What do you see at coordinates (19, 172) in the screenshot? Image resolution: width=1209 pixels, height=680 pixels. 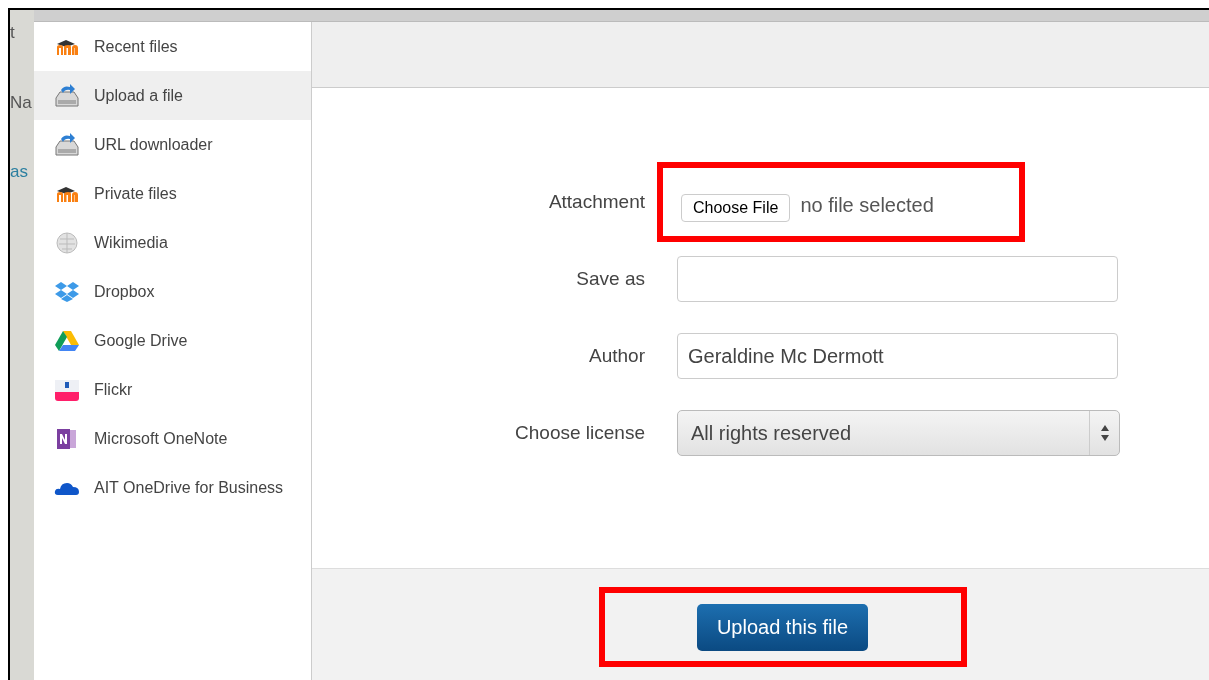 I see `background-text: as` at bounding box center [19, 172].